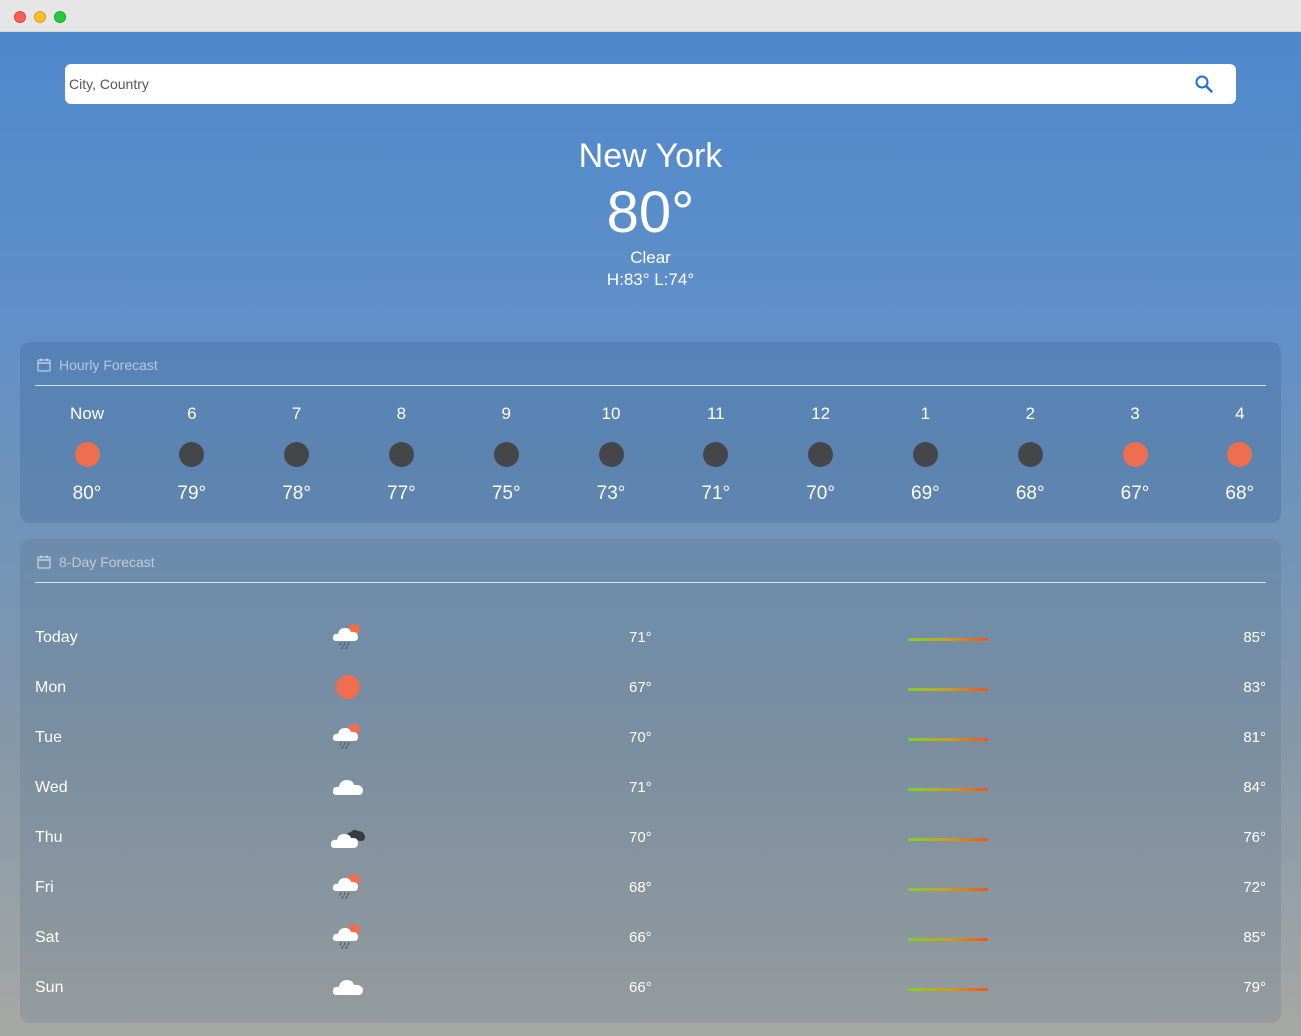 The image size is (1301, 1036). I want to click on hour-temperature: 77°, so click(401, 493).